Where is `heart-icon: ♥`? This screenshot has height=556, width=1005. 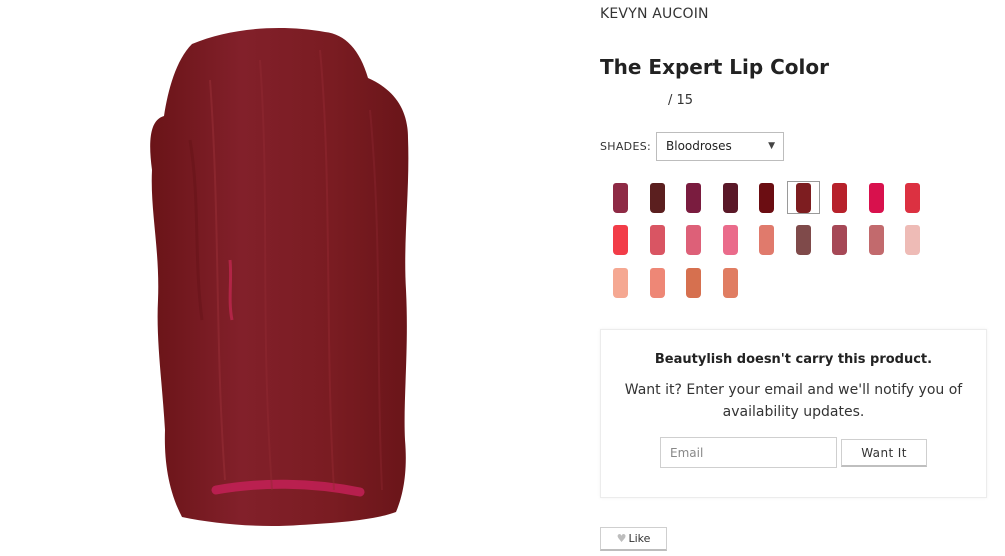
heart-icon: ♥ is located at coordinates (621, 538).